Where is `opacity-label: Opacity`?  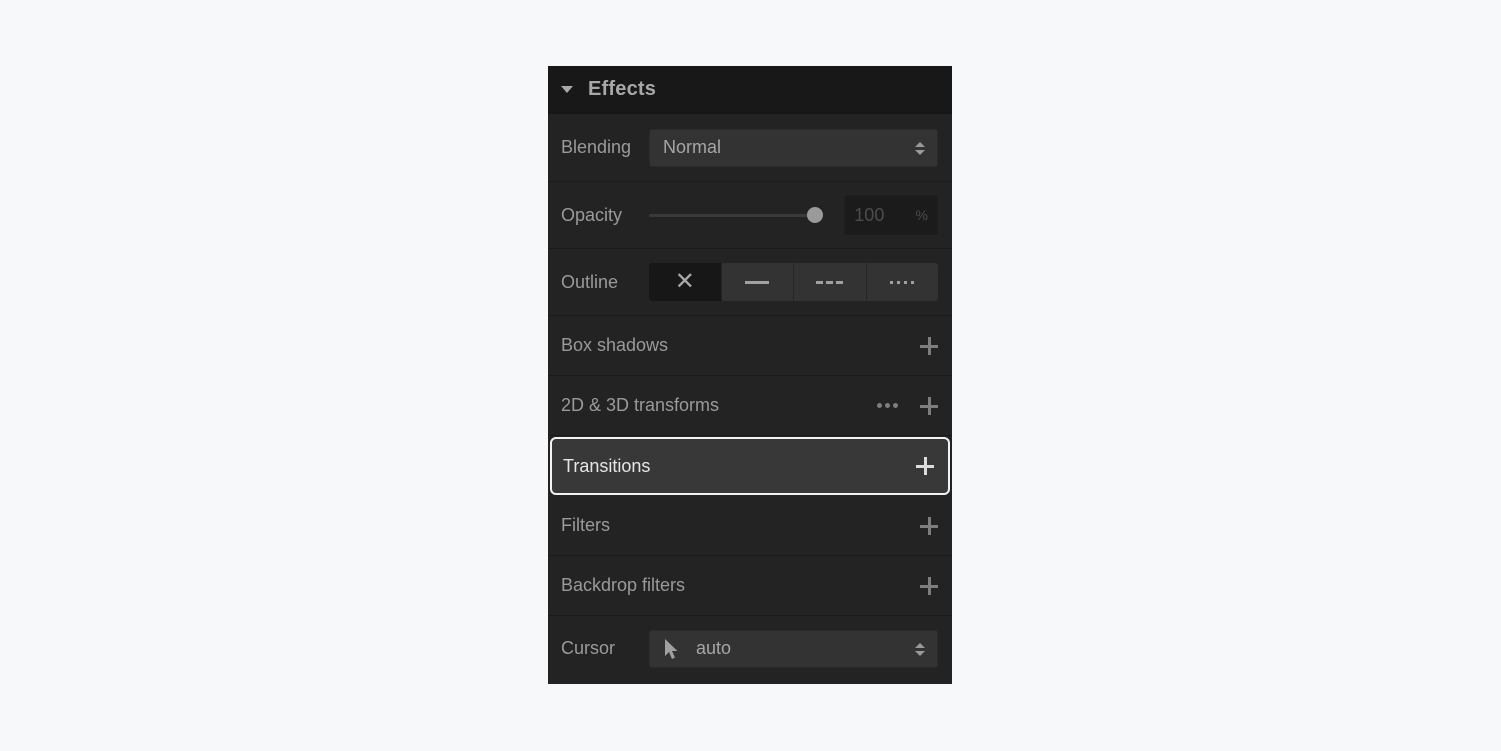 opacity-label: Opacity is located at coordinates (592, 214).